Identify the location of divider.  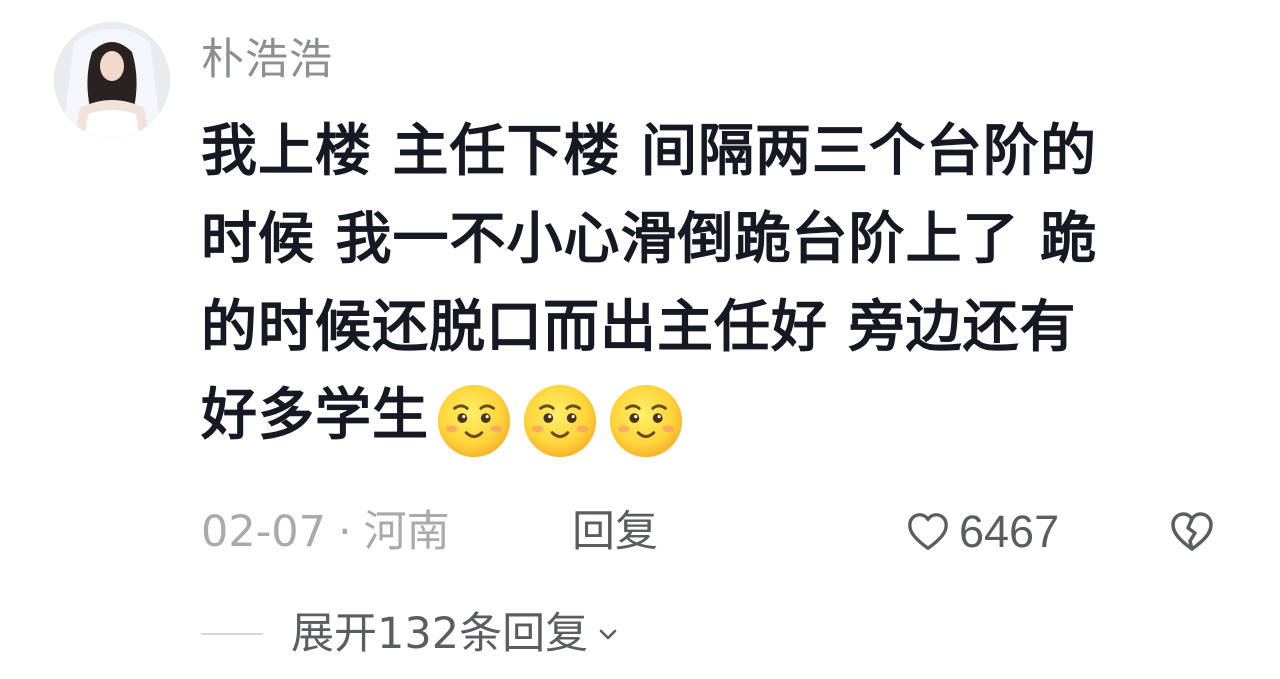
(232, 634).